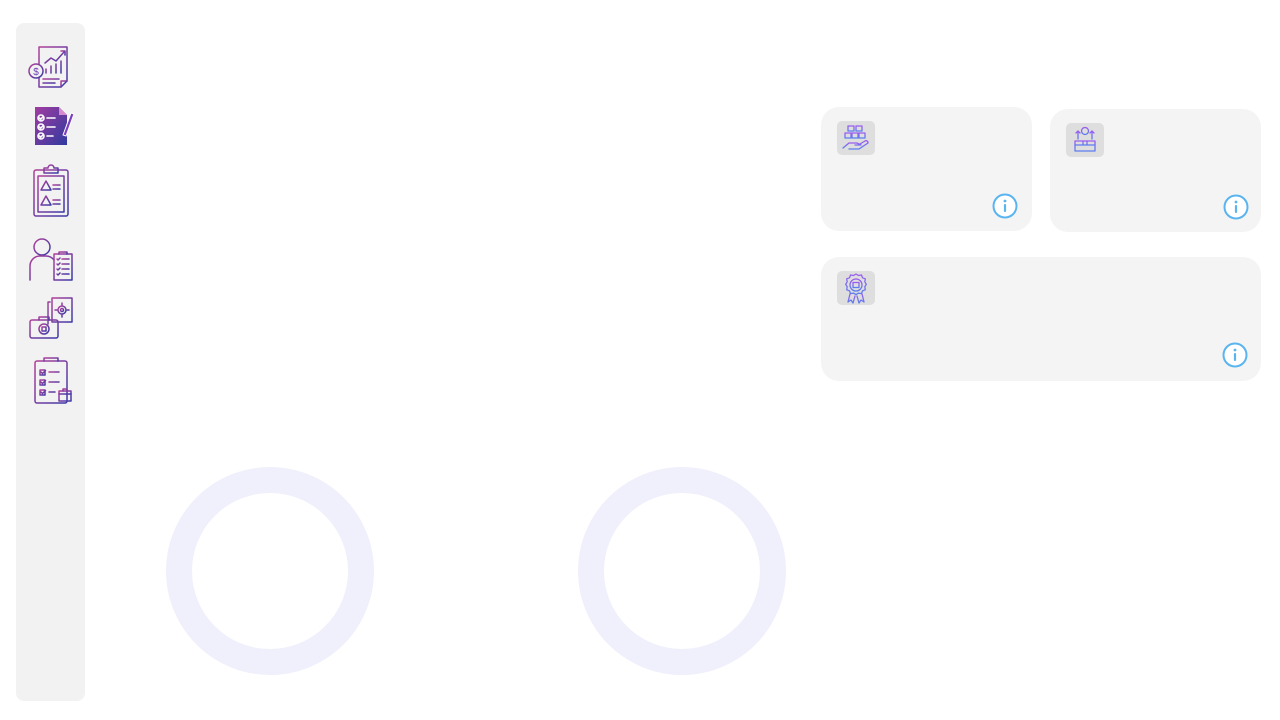 The height and width of the screenshot is (720, 1280). I want to click on sidebar-item-employee-checklist, so click(51, 259).